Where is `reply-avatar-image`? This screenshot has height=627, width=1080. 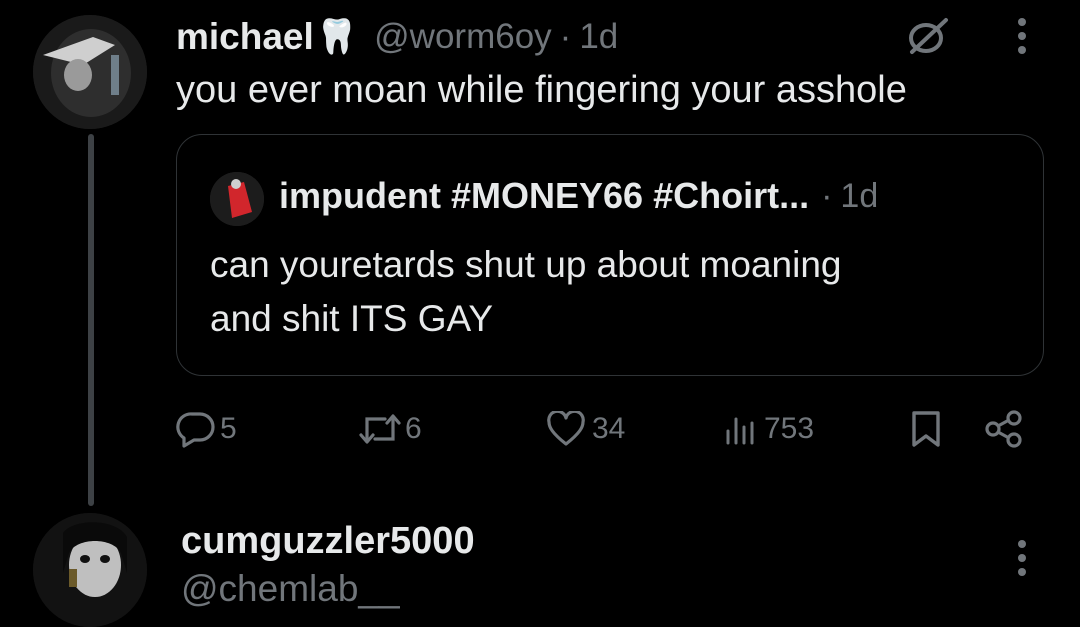
reply-avatar-image is located at coordinates (90, 570).